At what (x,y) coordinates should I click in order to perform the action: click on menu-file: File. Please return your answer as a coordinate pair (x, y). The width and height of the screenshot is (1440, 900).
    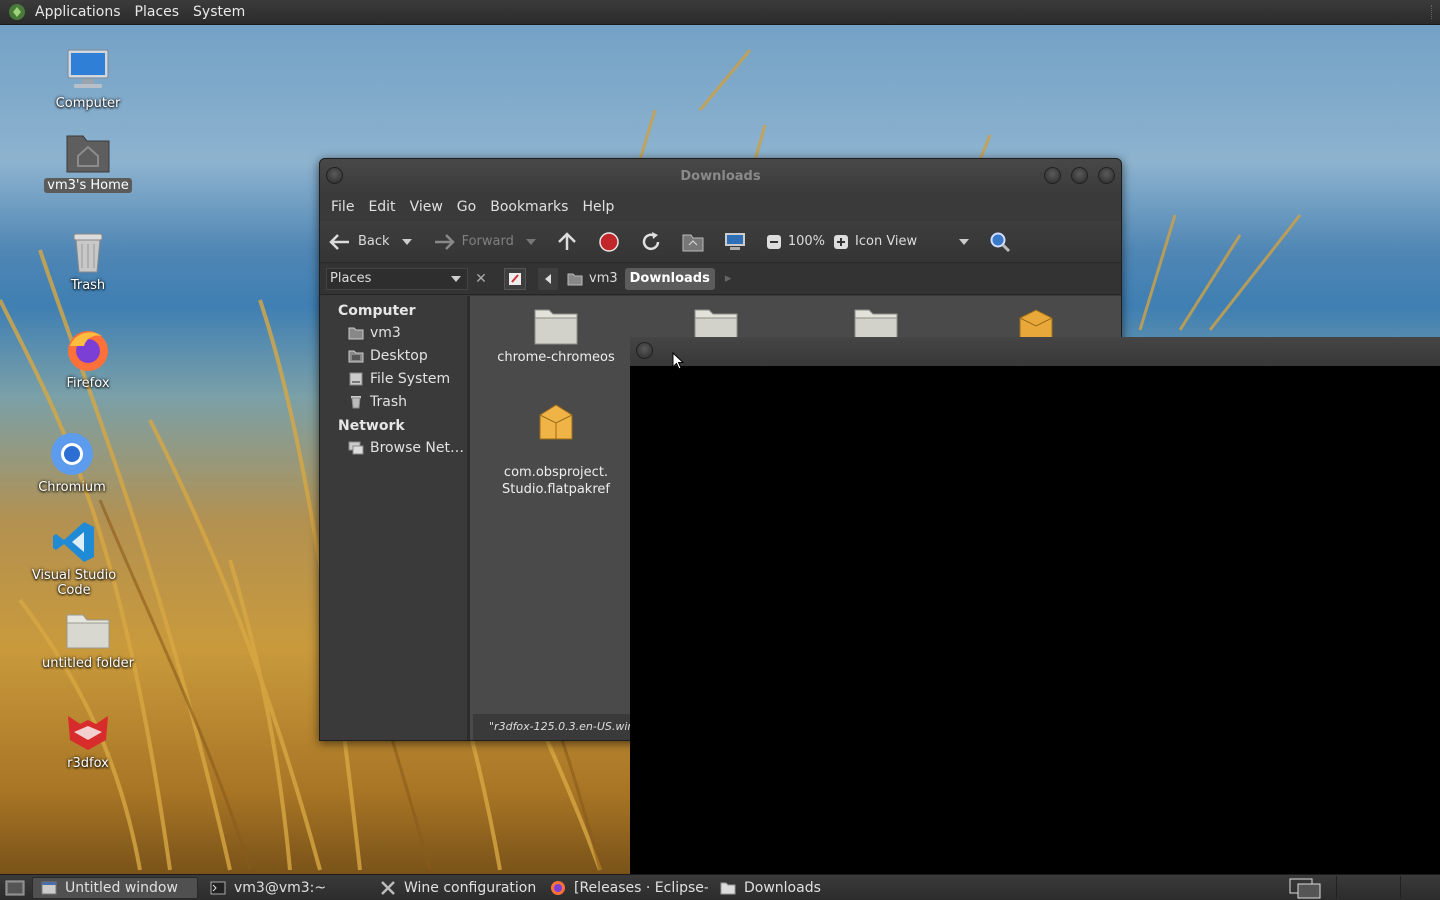
    Looking at the image, I should click on (342, 207).